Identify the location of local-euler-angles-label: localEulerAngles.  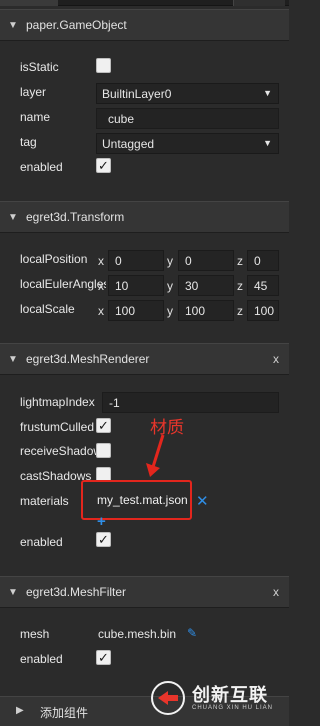
(63, 284).